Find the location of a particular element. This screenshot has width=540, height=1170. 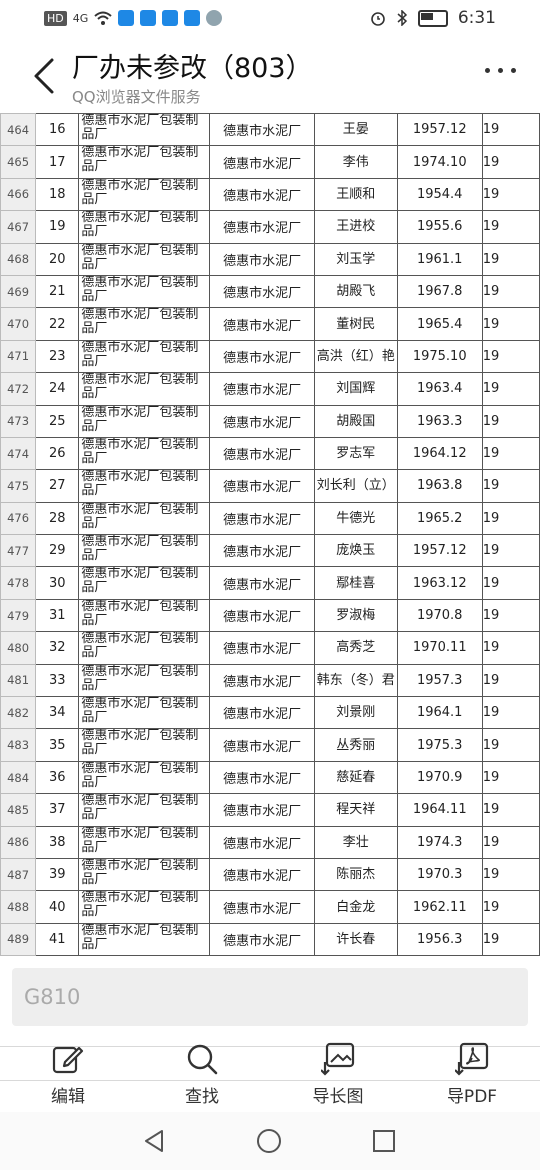

name-cell: 韩东（冬）君 is located at coordinates (355, 680).